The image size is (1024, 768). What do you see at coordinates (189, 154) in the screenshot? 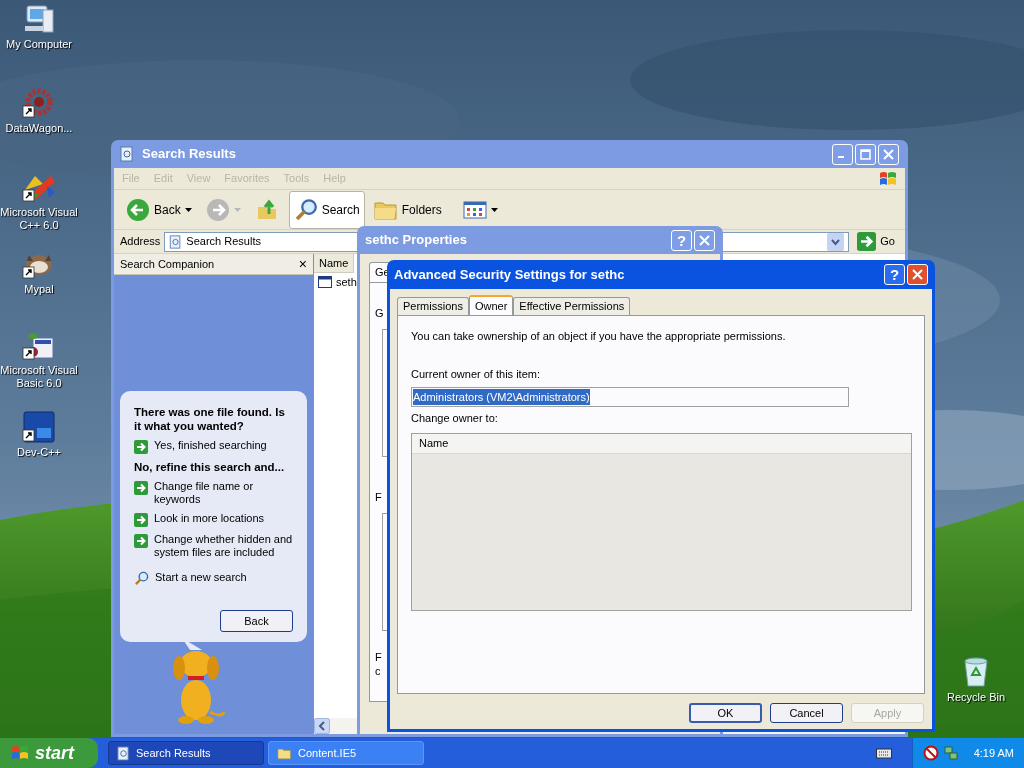
I see `window-title: Search Results` at bounding box center [189, 154].